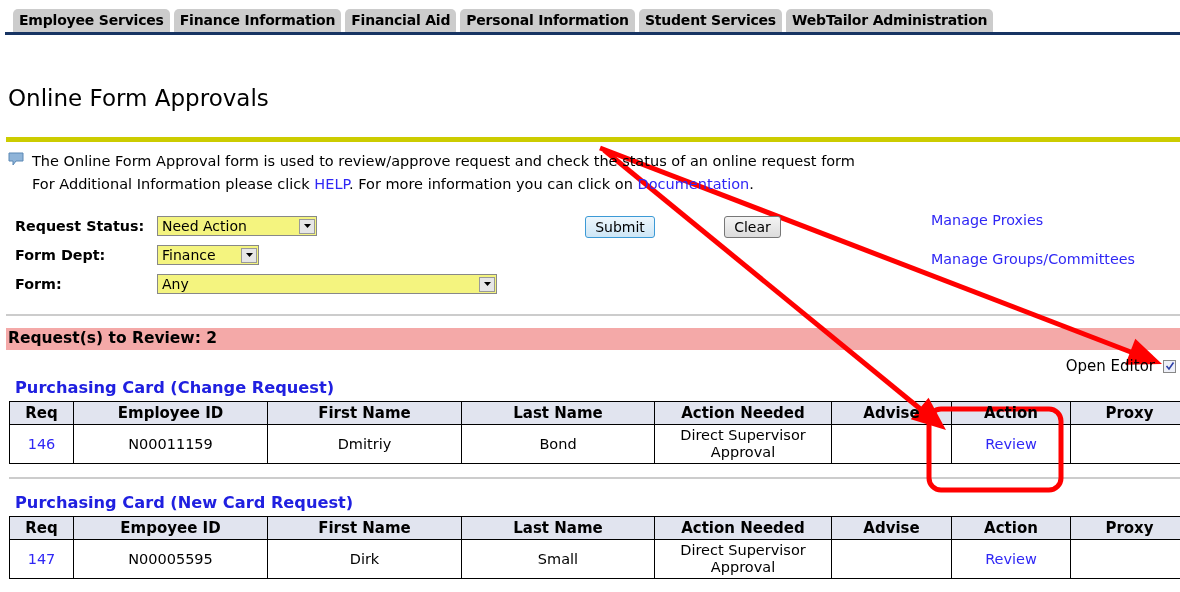  What do you see at coordinates (1033, 220) in the screenshot?
I see `manage-link: Manage Proxies` at bounding box center [1033, 220].